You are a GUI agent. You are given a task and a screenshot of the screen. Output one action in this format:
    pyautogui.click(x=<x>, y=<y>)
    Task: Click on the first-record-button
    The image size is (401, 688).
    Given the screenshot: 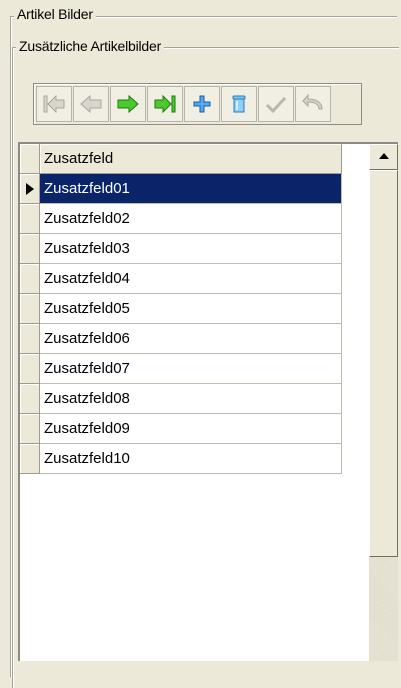 What is the action you would take?
    pyautogui.click(x=54, y=104)
    